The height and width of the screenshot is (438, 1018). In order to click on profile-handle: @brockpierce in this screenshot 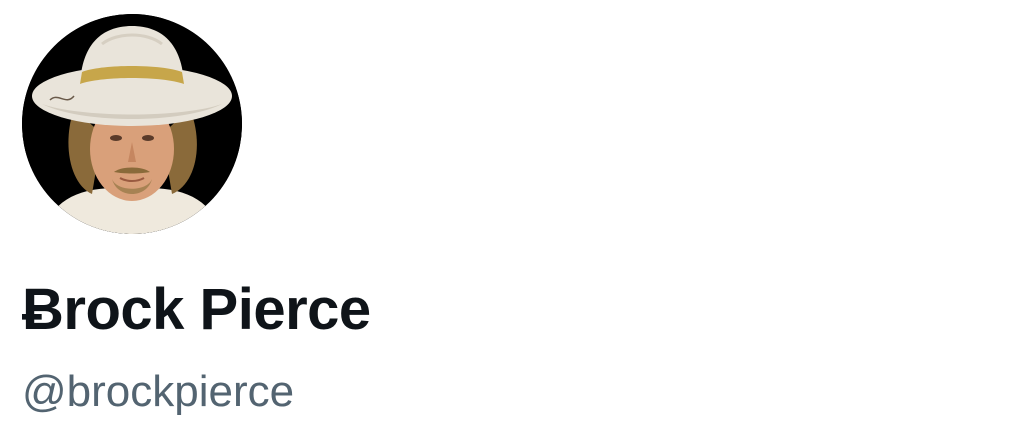, I will do `click(158, 392)`.